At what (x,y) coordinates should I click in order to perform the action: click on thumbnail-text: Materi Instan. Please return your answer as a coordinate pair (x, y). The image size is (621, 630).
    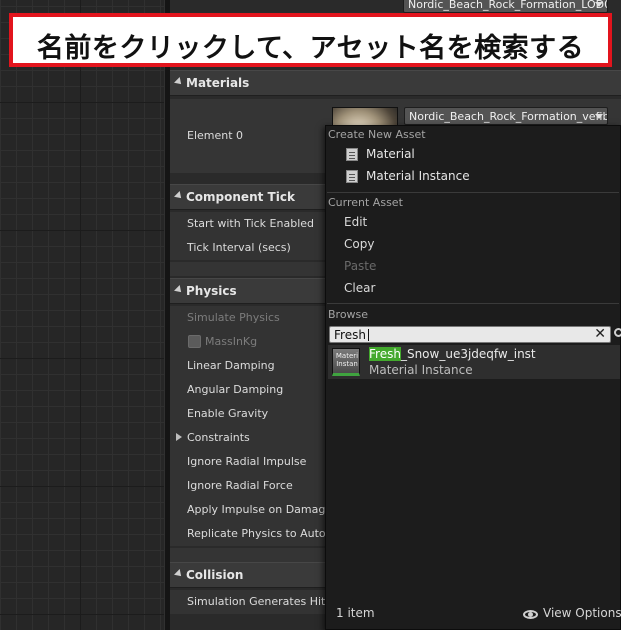
    Looking at the image, I should click on (347, 360).